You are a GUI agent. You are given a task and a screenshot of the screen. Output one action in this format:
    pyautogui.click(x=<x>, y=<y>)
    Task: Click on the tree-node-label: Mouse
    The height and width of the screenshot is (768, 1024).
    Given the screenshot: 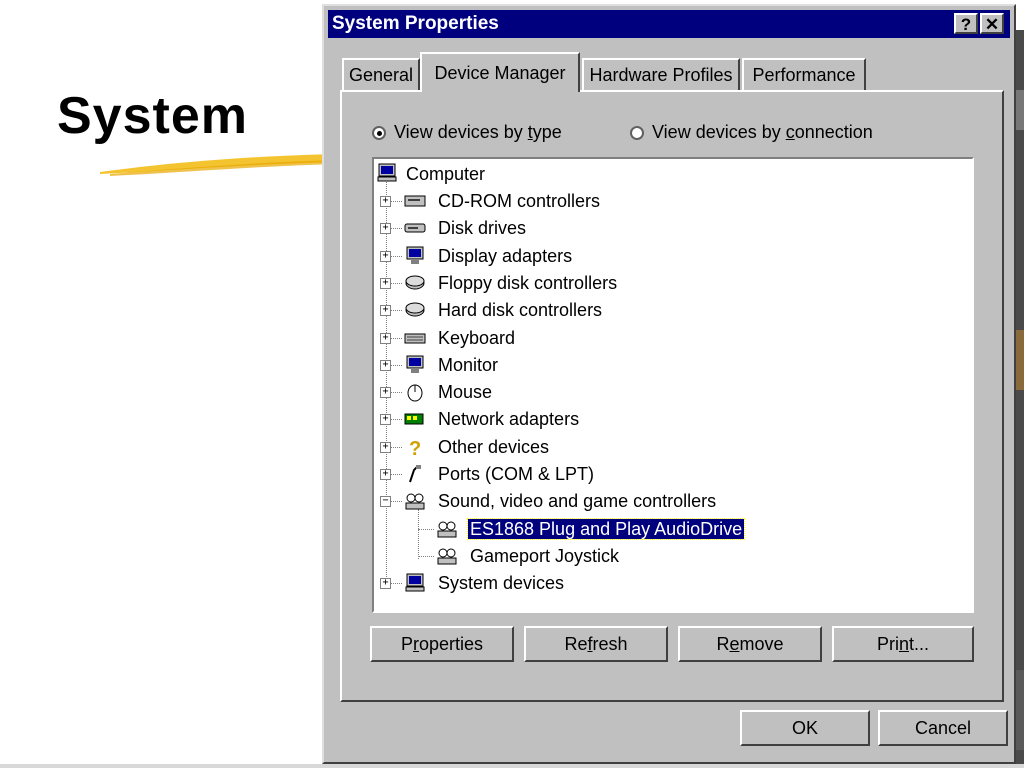 What is the action you would take?
    pyautogui.click(x=465, y=392)
    